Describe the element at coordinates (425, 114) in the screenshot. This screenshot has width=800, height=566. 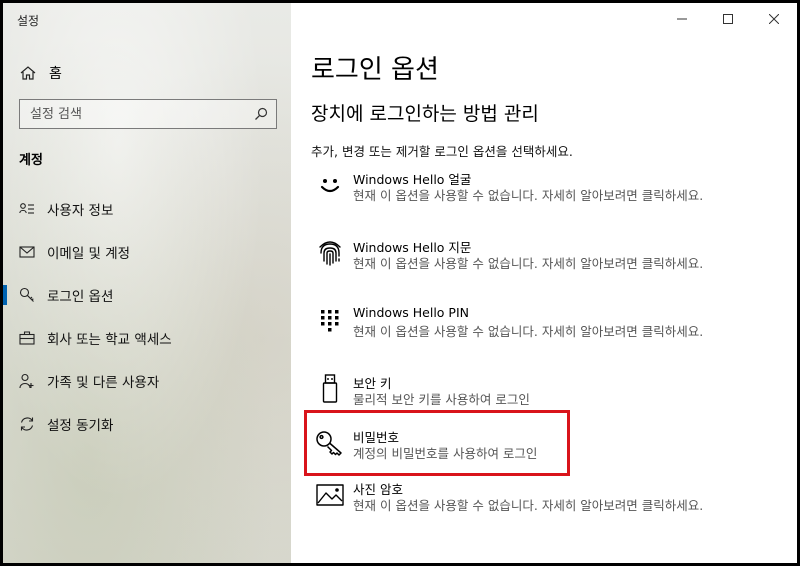
I see `section-subheading: 장치에 로그인하는 방법 관리` at that location.